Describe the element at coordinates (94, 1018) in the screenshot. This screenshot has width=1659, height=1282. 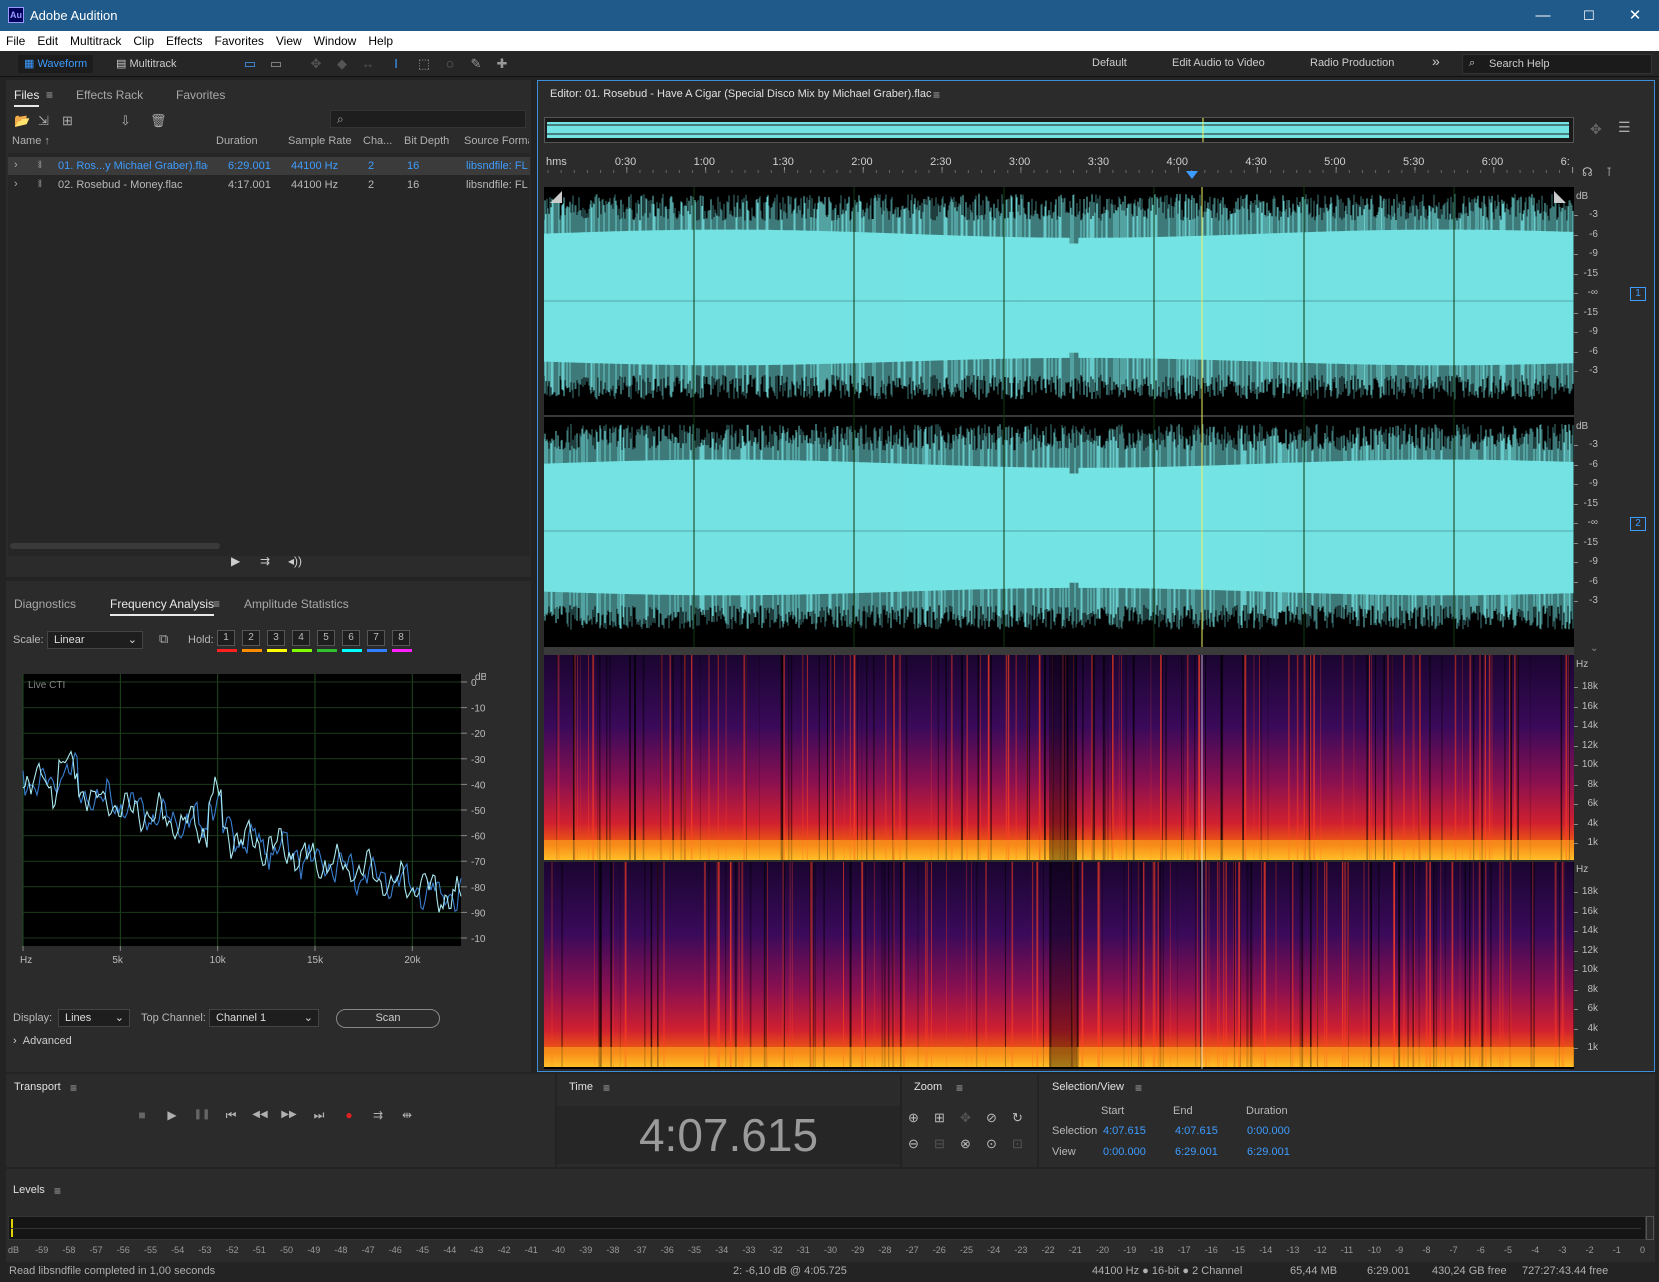
I see `display-dropdown: Lines ⌄` at that location.